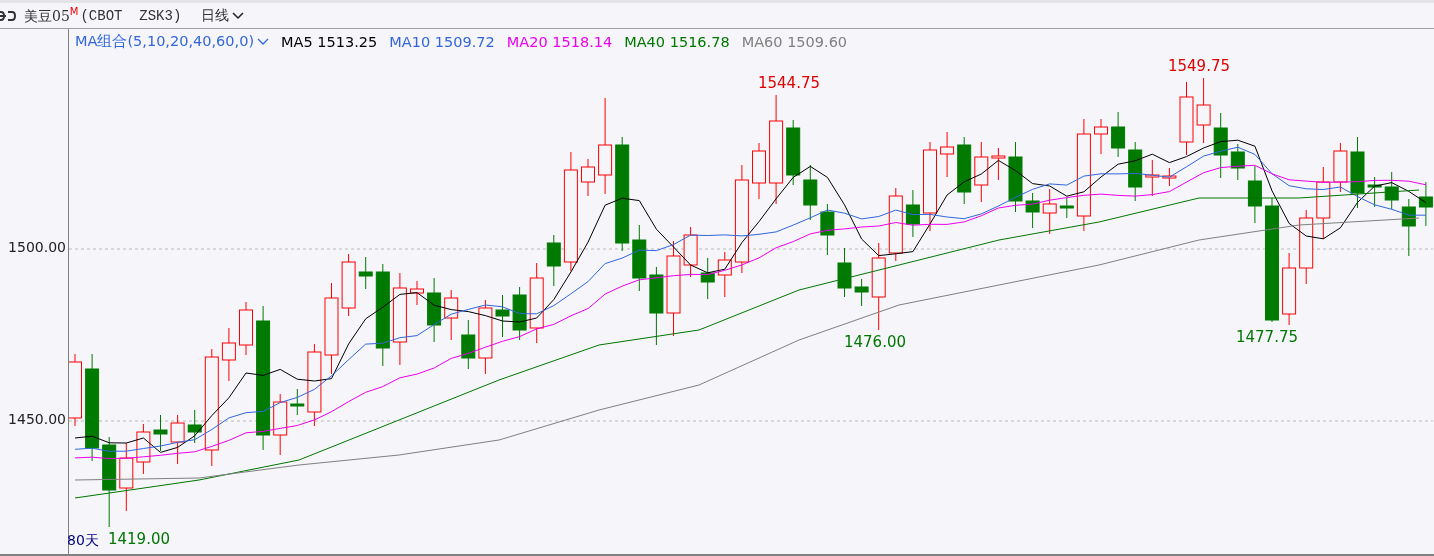 This screenshot has width=1434, height=556. Describe the element at coordinates (1267, 337) in the screenshot. I see `price-label: 1477.75` at that location.